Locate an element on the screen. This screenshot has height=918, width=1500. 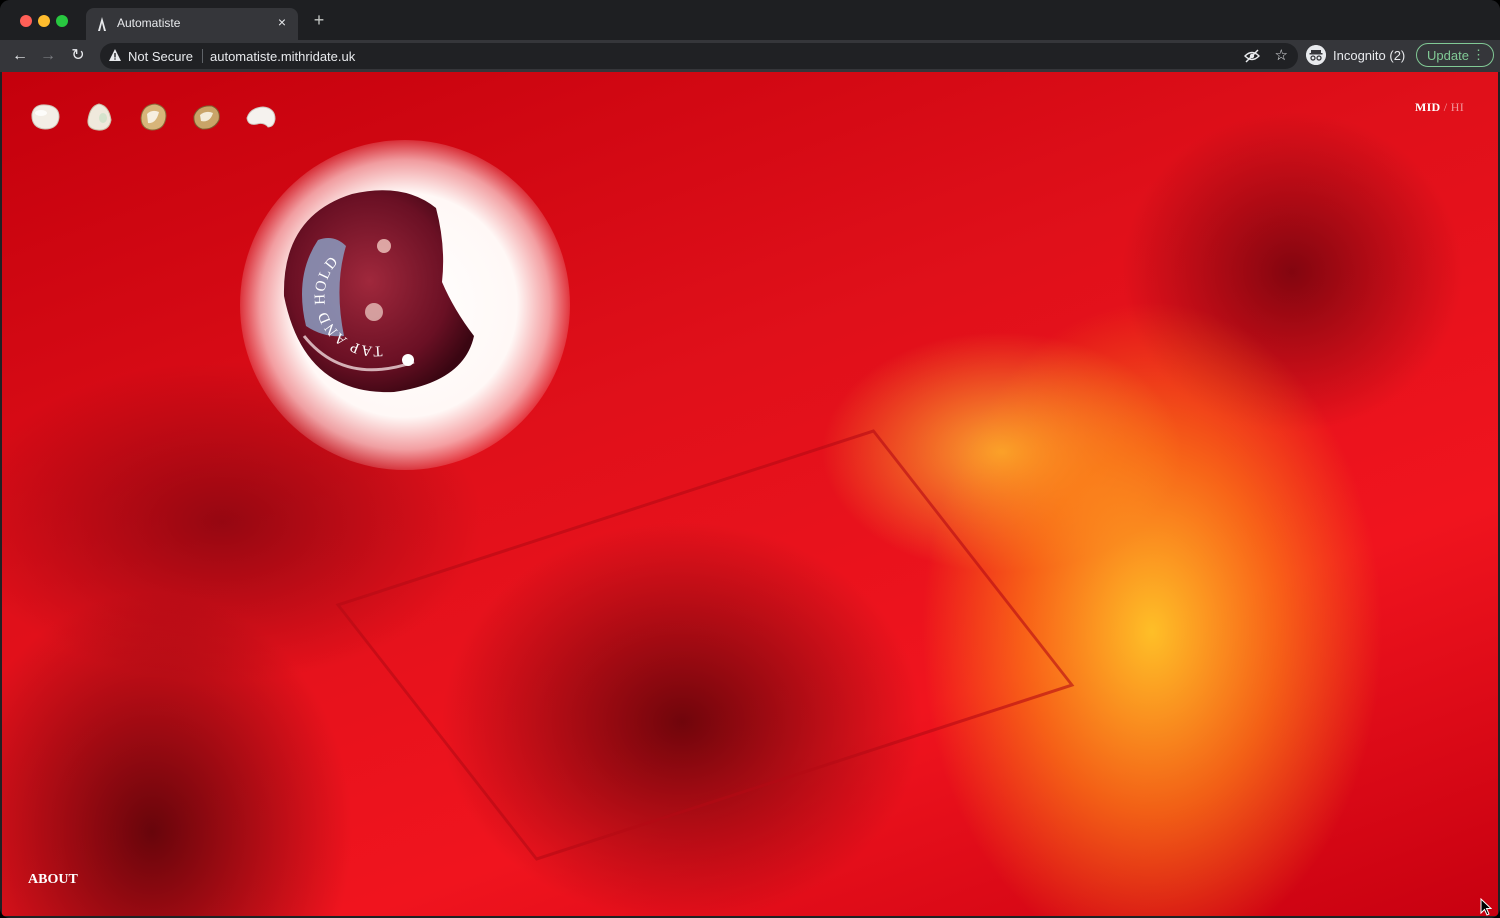
tab-automatiste: Automatiste × is located at coordinates (192, 24).